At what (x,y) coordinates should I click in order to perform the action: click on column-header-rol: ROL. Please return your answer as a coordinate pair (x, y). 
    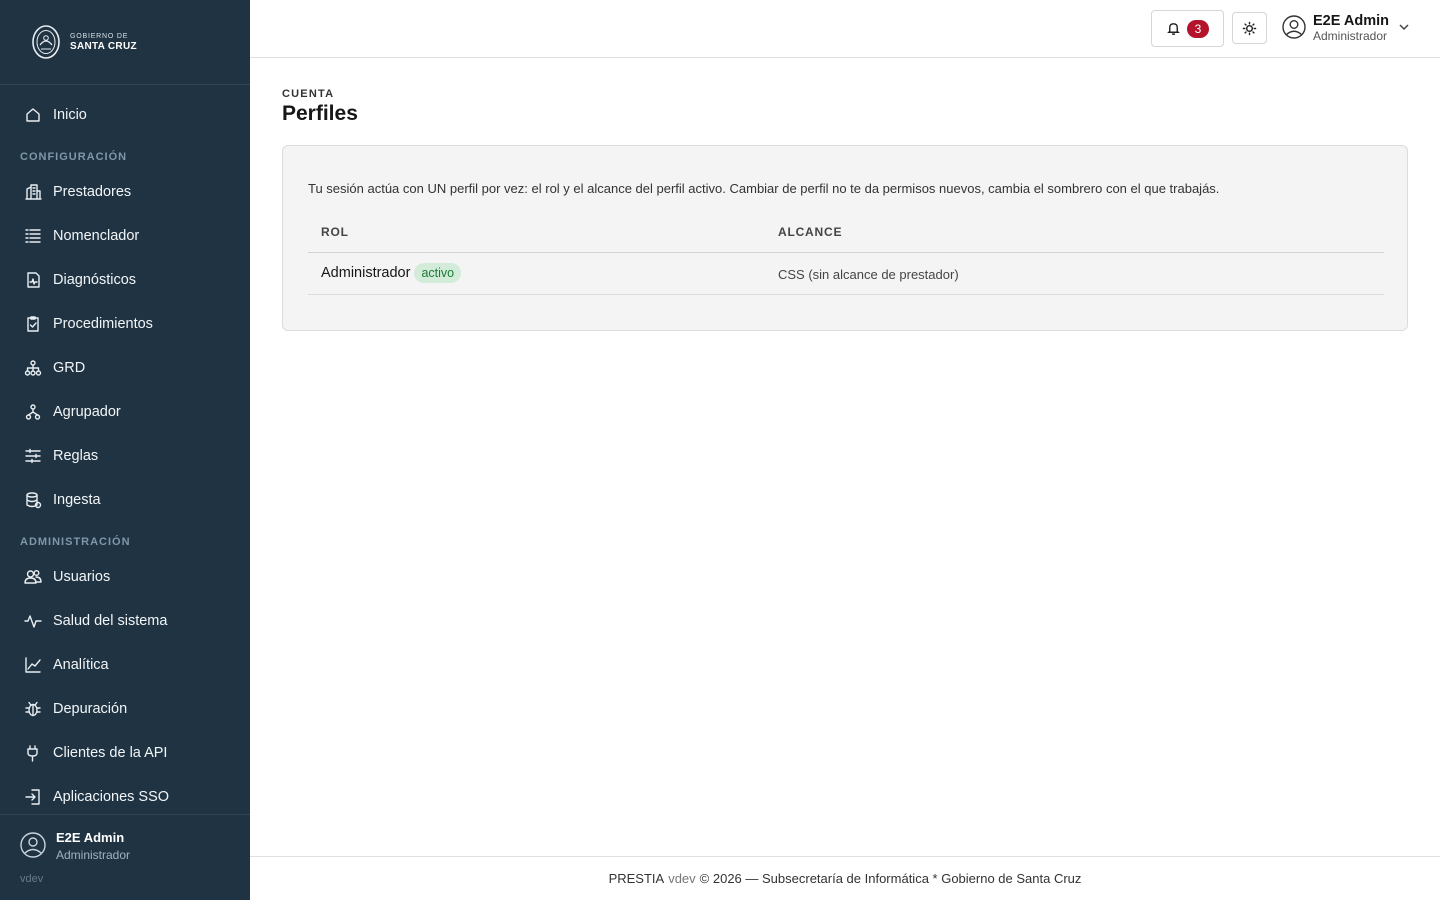
    Looking at the image, I should click on (335, 232).